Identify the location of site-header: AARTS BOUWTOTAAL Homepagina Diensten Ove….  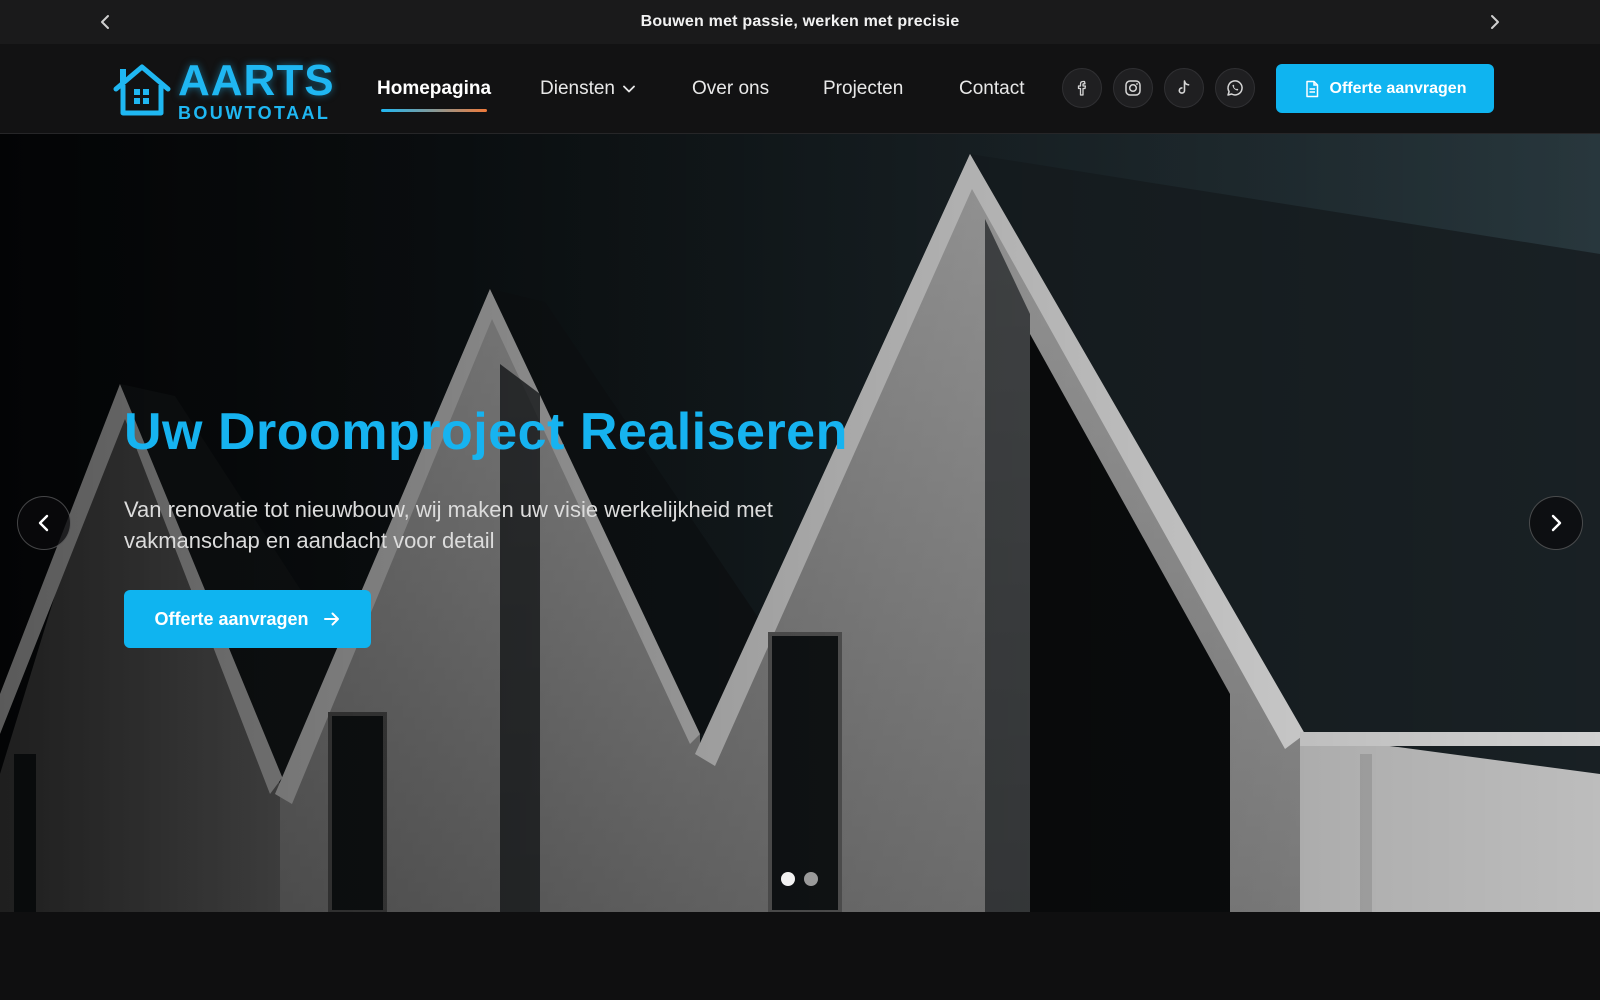
(800, 89).